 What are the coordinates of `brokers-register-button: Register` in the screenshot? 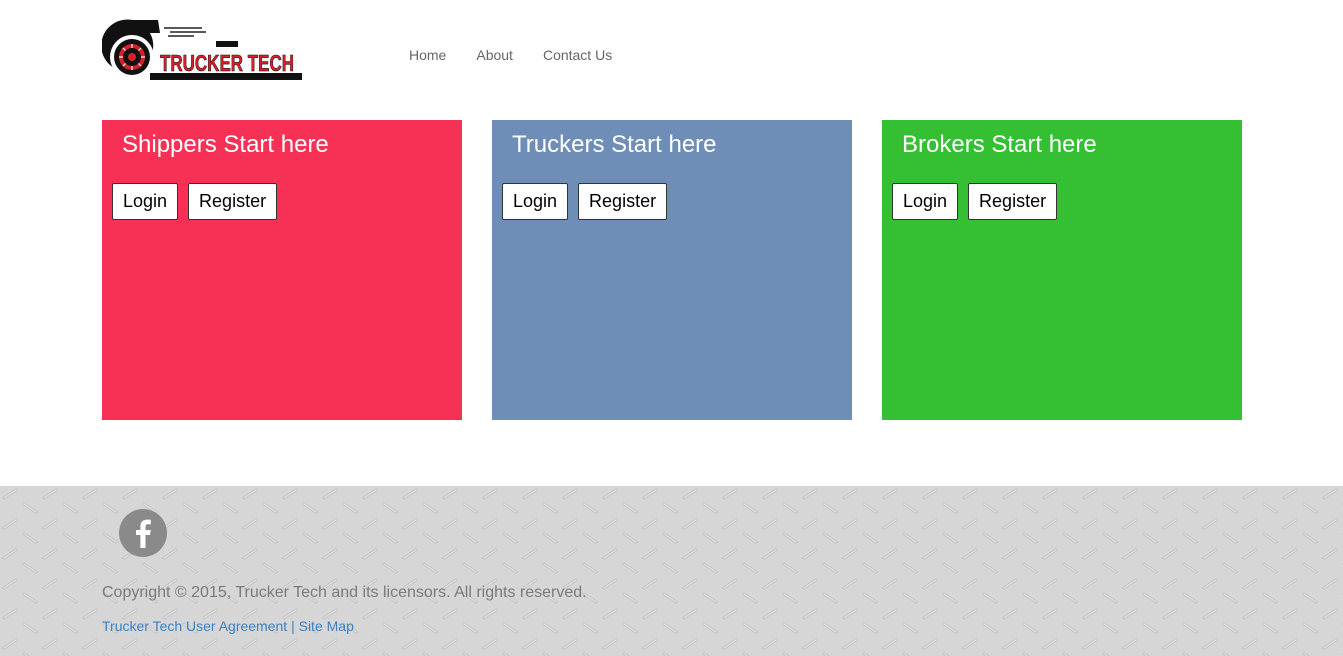 It's located at (1013, 201).